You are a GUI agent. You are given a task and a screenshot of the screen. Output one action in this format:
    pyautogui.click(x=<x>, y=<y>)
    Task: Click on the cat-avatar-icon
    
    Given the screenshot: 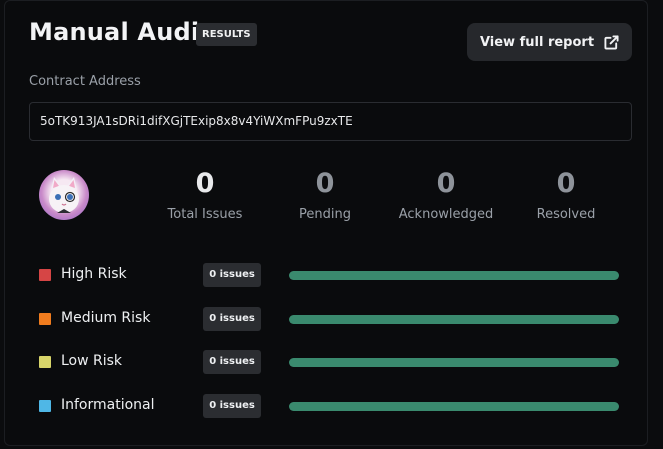 What is the action you would take?
    pyautogui.click(x=64, y=195)
    